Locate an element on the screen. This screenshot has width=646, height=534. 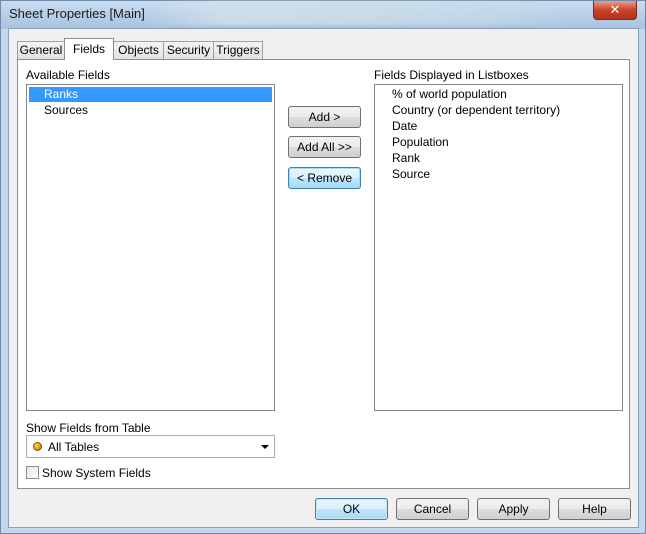
window-title: Sheet Properties [Main] is located at coordinates (77, 13).